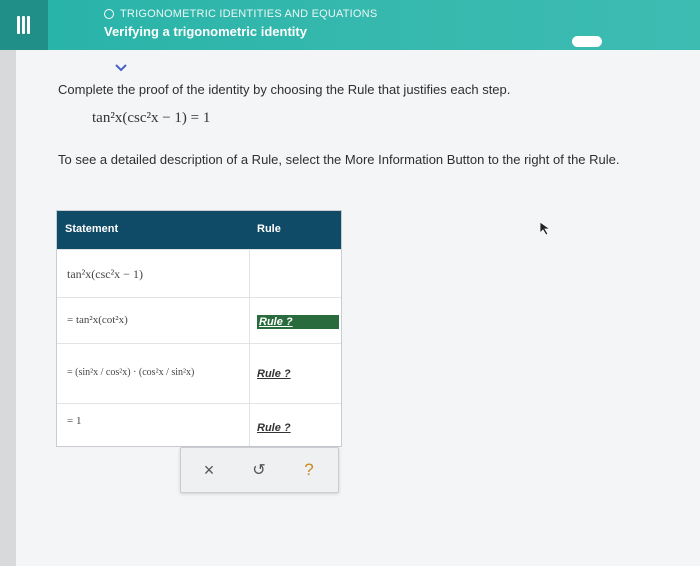  I want to click on toggle-switch, so click(587, 41).